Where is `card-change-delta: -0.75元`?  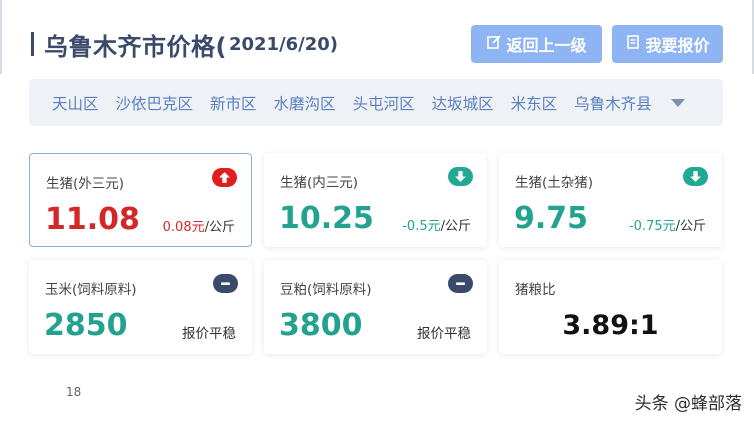
card-change-delta: -0.75元 is located at coordinates (652, 226).